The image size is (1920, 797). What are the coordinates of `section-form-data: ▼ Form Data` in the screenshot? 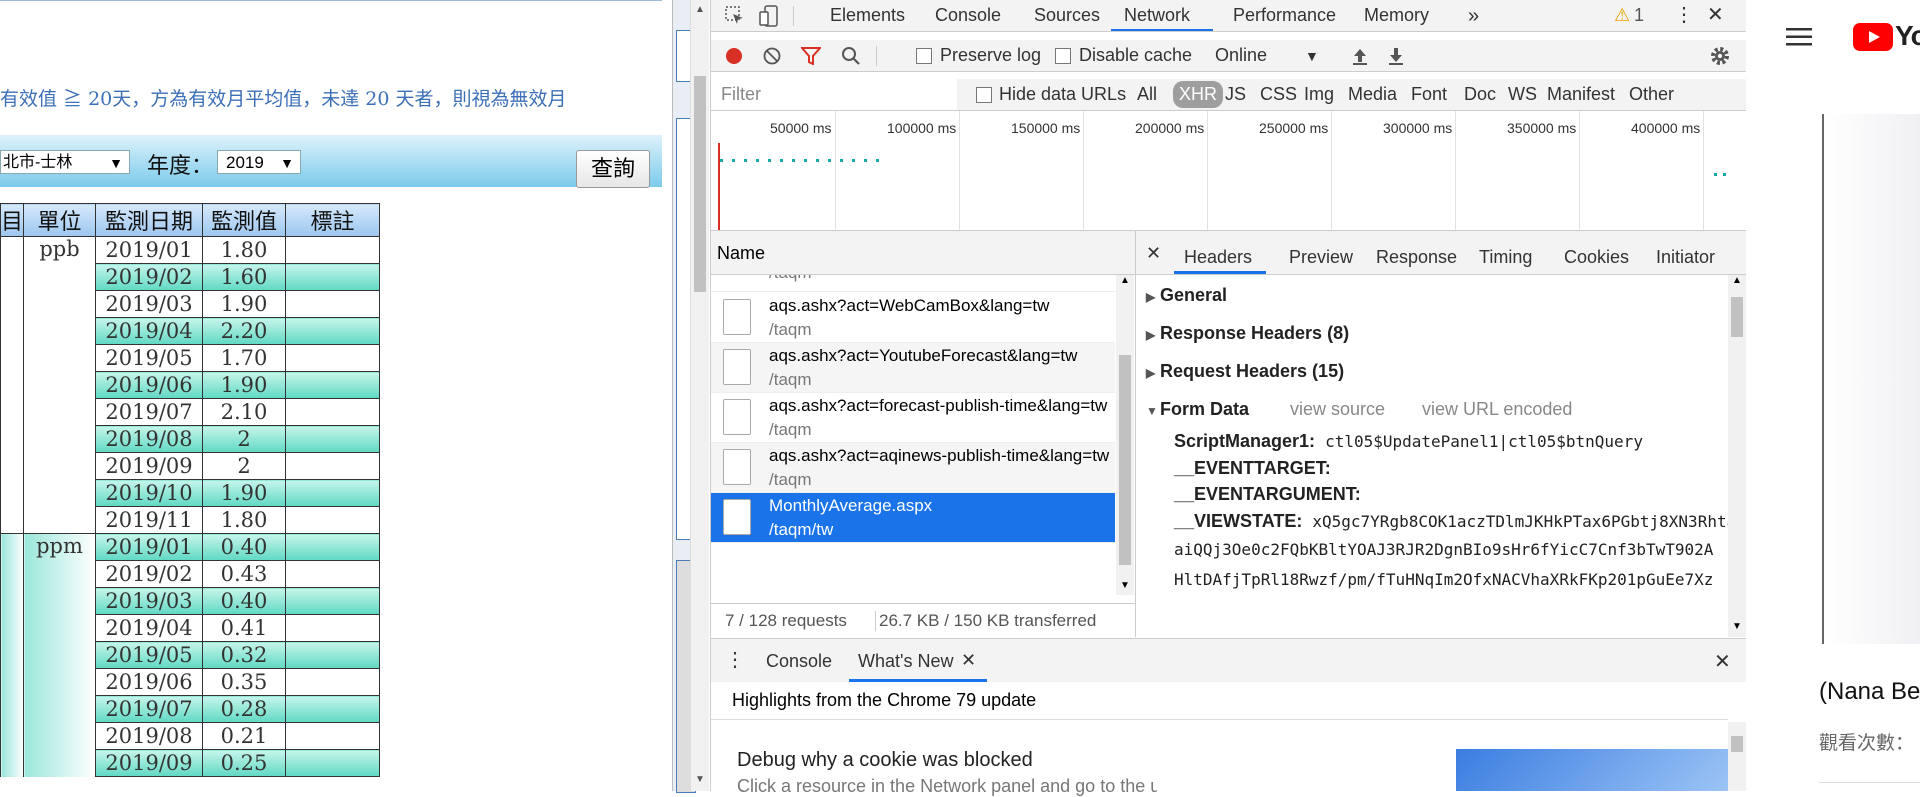 It's located at (1197, 409).